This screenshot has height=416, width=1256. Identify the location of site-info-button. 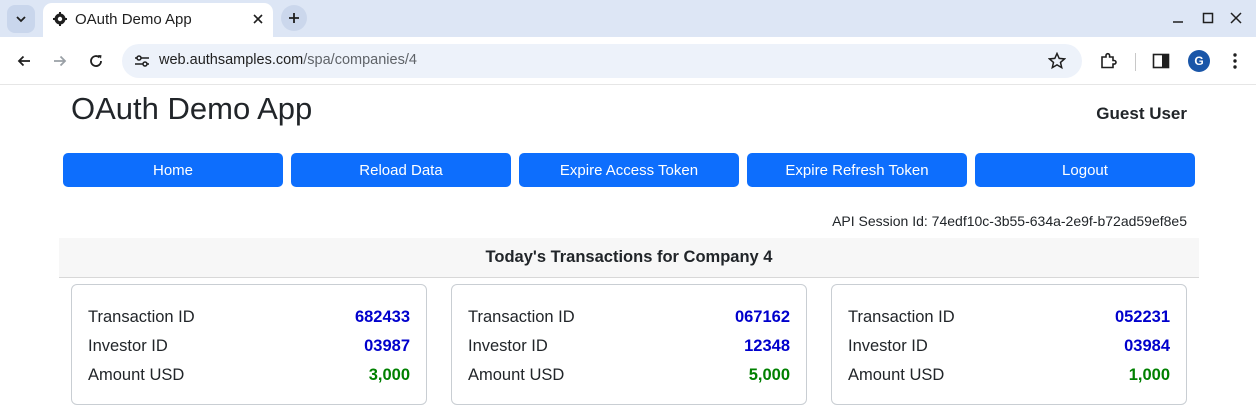
(142, 61).